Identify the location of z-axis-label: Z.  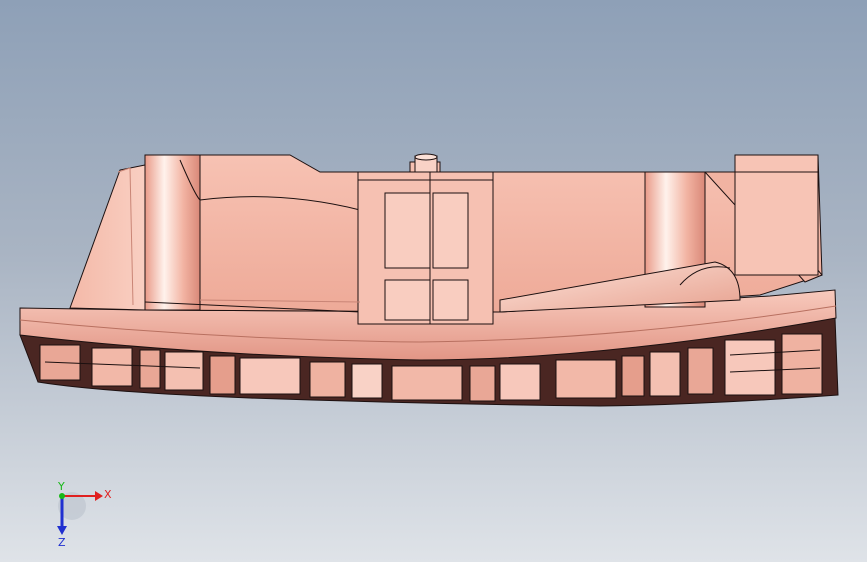
(62, 542).